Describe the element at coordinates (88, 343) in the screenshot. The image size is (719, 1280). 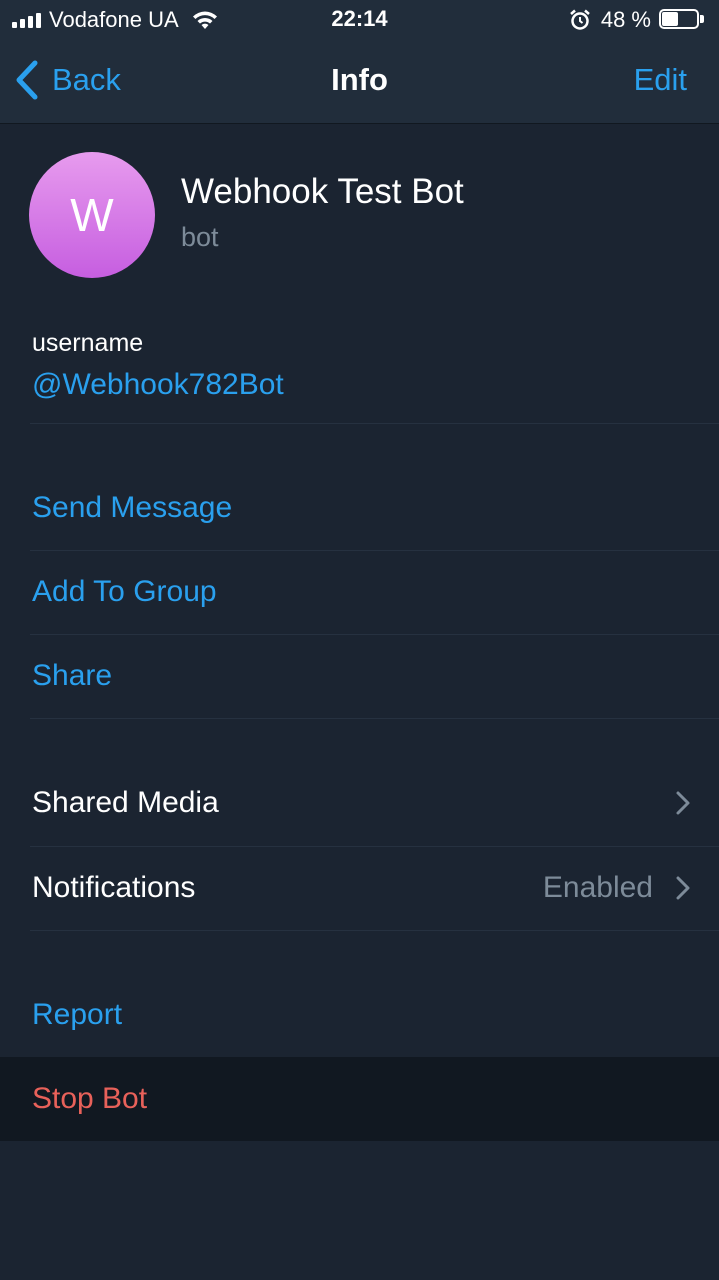
I see `username-label: username` at that location.